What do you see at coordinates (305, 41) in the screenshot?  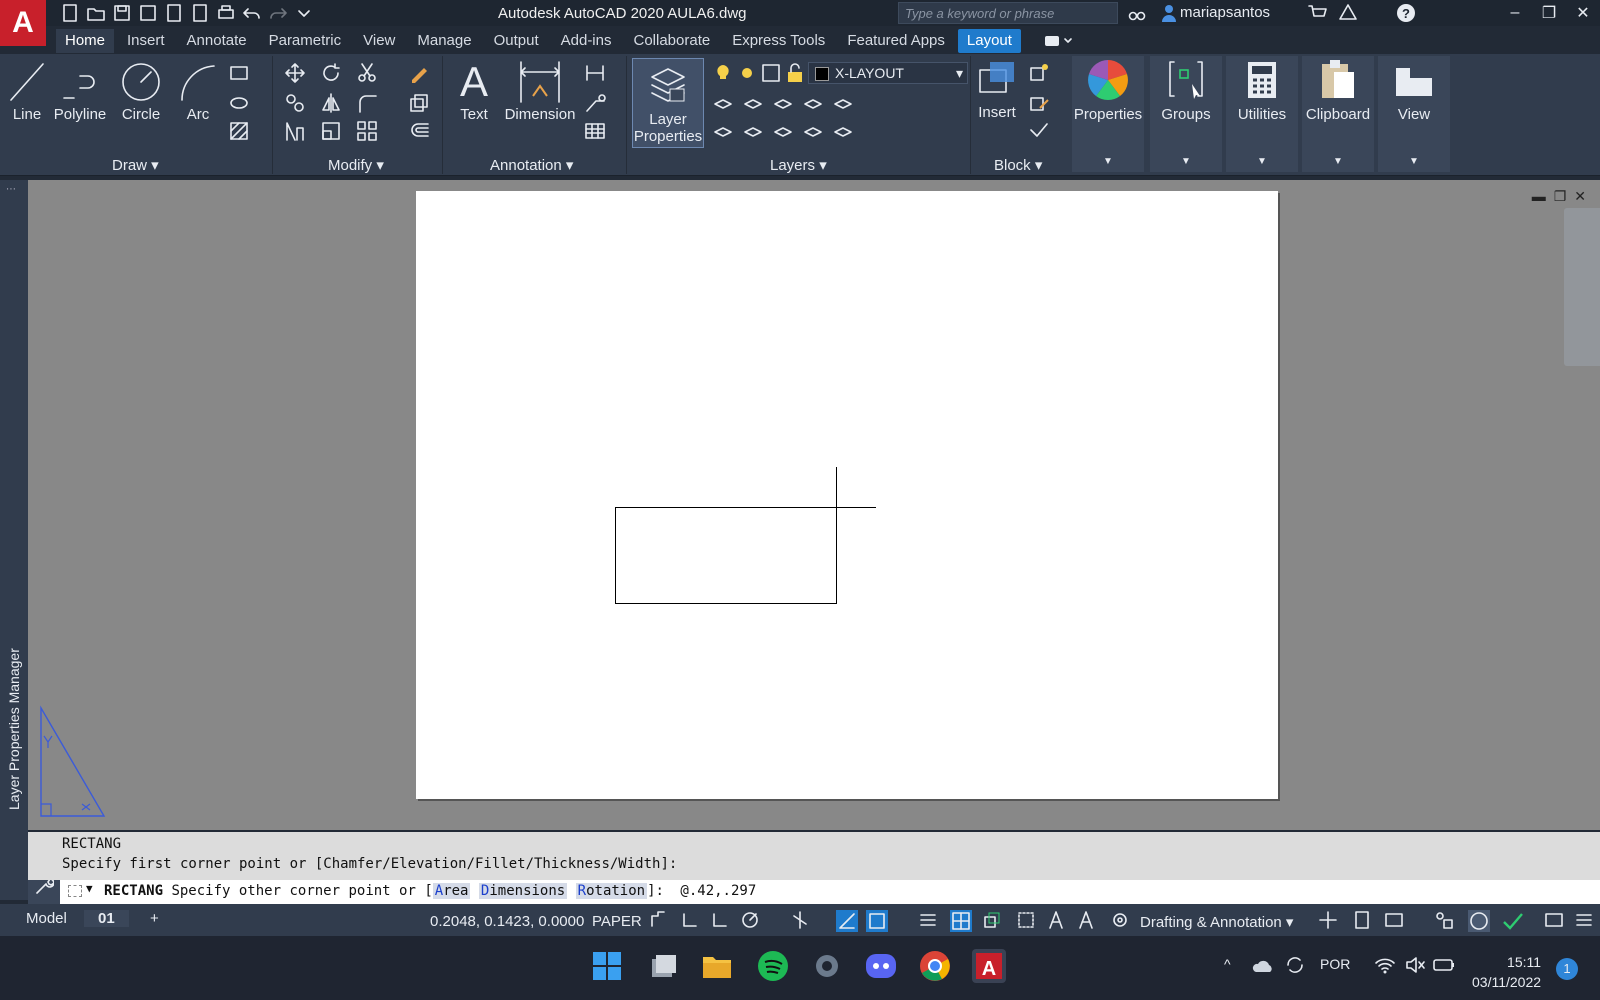 I see `tab-parametric: Parametric` at bounding box center [305, 41].